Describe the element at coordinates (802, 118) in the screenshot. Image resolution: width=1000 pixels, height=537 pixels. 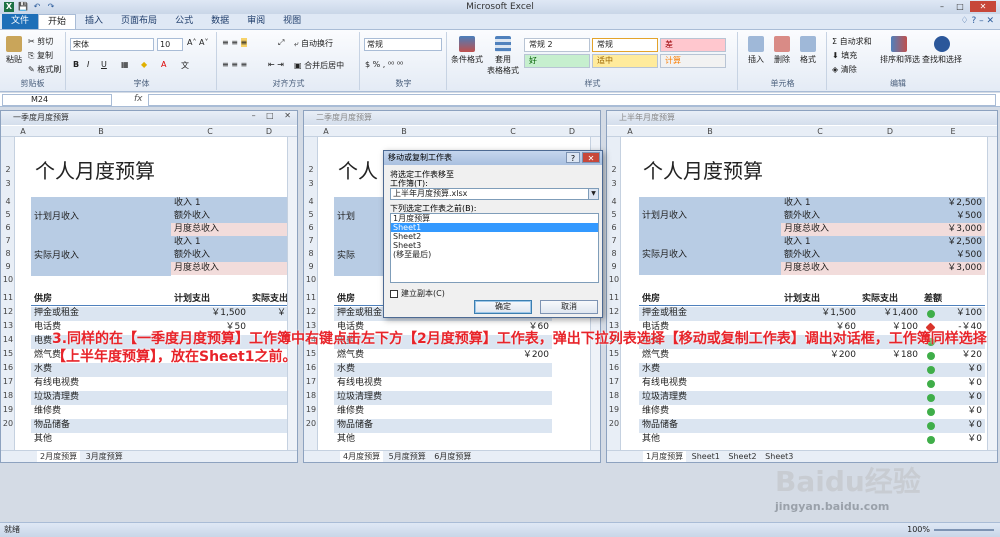
I see `workbook-title: 上半年月度预算` at that location.